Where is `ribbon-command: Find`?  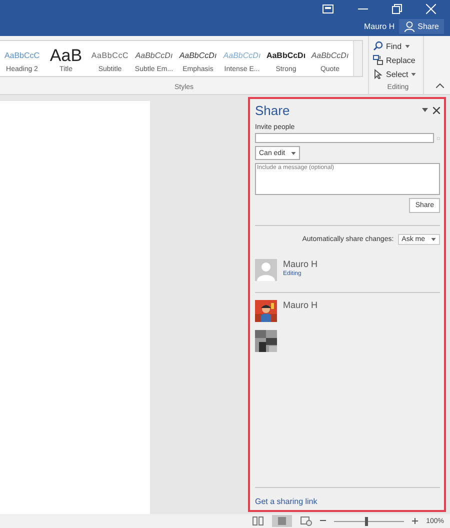
ribbon-command: Find is located at coordinates (398, 46).